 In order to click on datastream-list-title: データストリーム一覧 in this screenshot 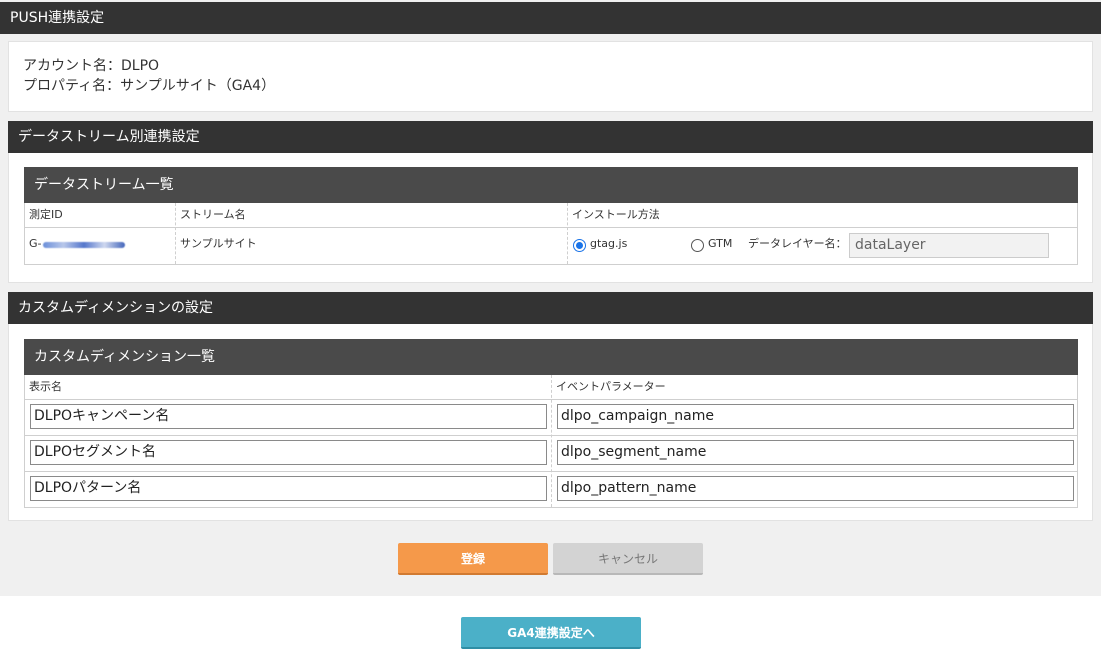, I will do `click(104, 185)`.